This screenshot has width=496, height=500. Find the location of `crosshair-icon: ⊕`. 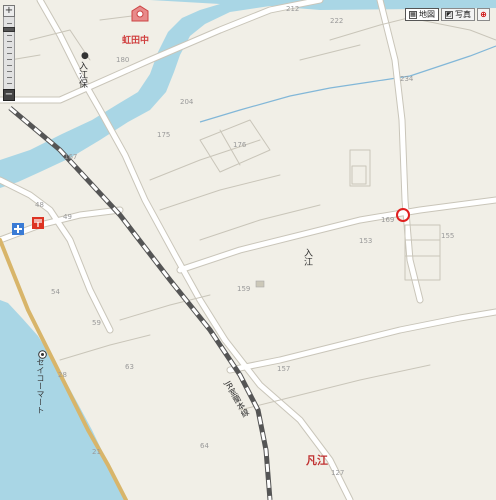

crosshair-icon: ⊕ is located at coordinates (483, 14).